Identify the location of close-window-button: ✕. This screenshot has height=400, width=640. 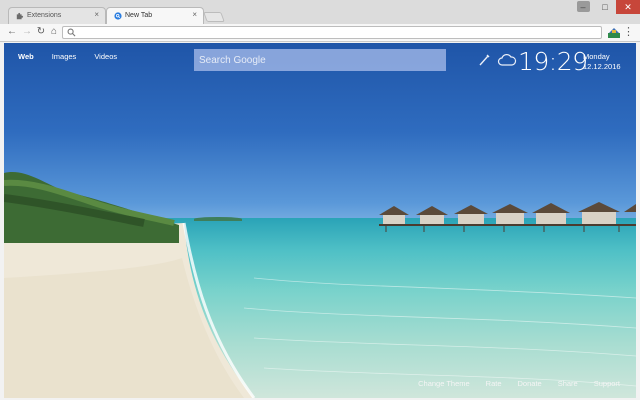
(628, 7).